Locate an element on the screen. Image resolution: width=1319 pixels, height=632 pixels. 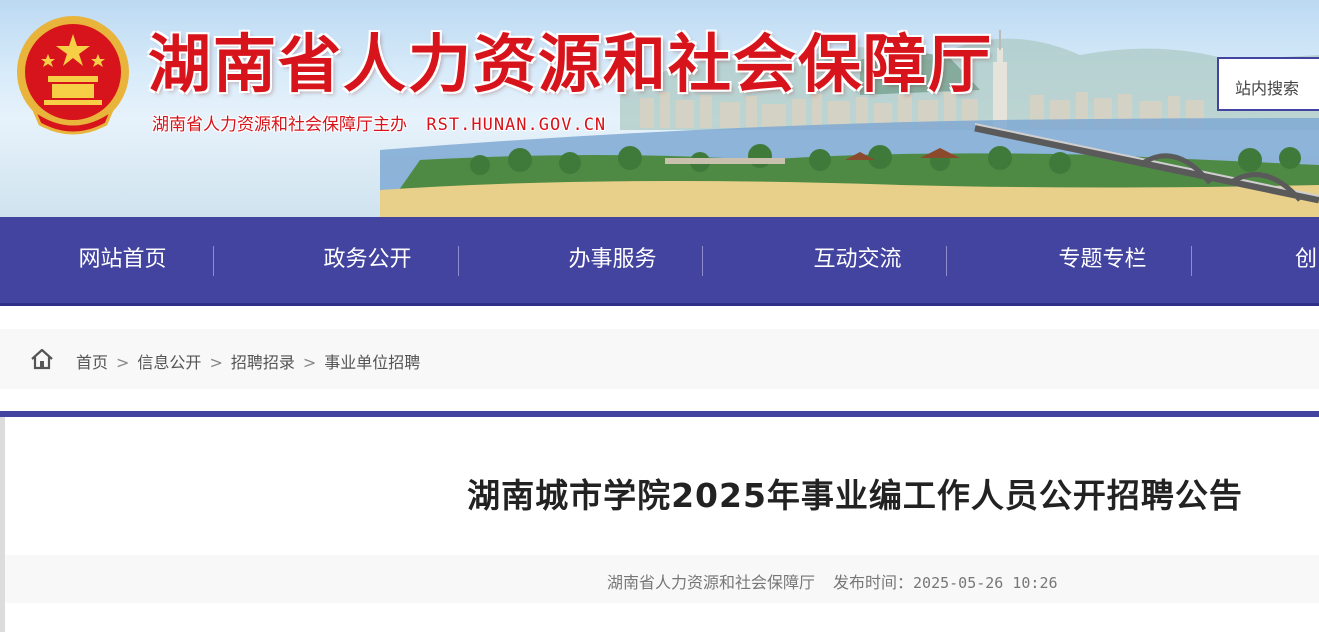
nav-item-gov-affairs: 政务公开 is located at coordinates (367, 260).